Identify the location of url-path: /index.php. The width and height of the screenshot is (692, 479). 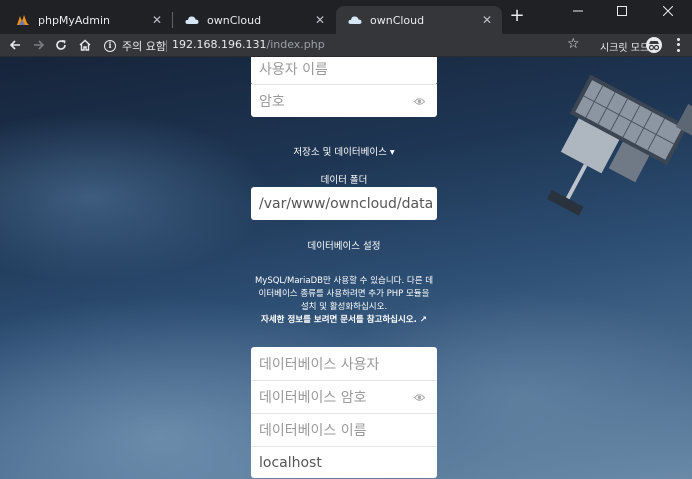
(295, 44).